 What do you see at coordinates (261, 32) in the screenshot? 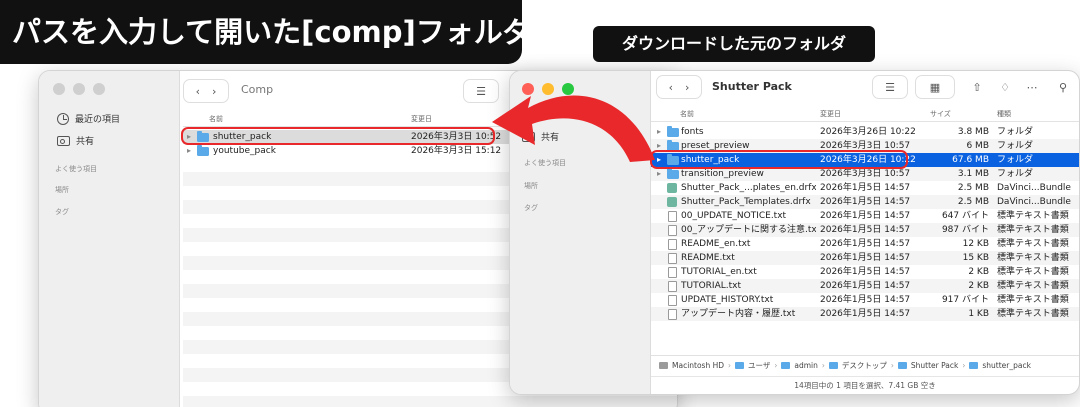
I see `caption-main: パスを入力して開いた[comp]フォルダ` at bounding box center [261, 32].